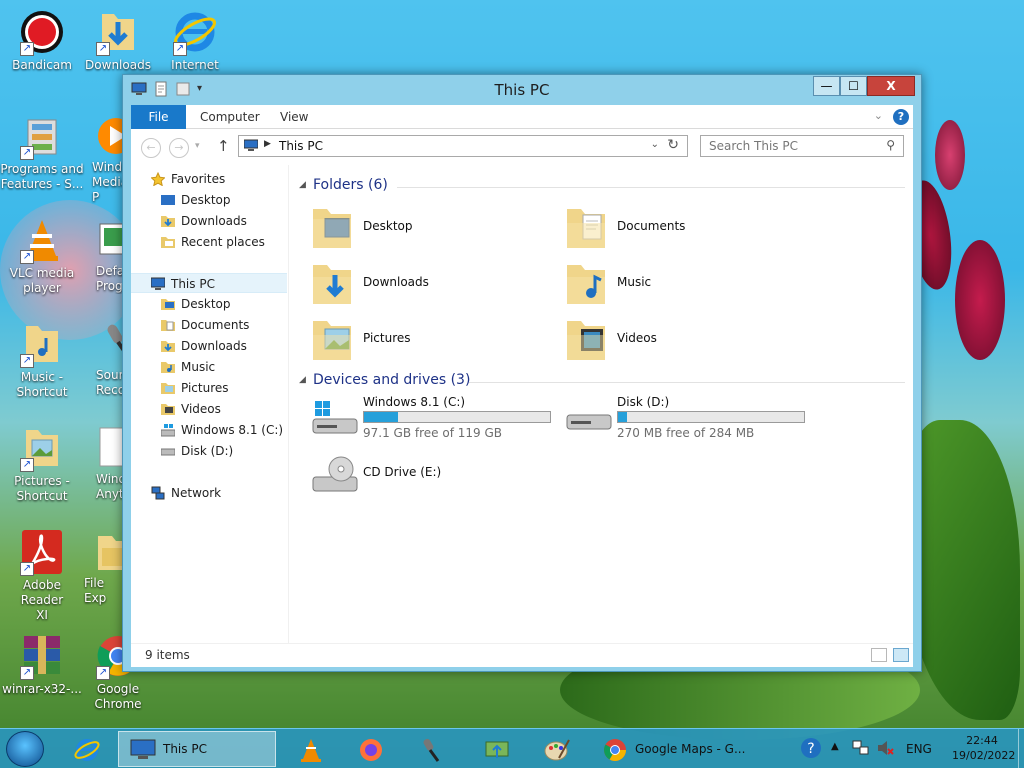 This screenshot has height=768, width=1024. Describe the element at coordinates (209, 493) in the screenshot. I see `nav-network: Network` at that location.